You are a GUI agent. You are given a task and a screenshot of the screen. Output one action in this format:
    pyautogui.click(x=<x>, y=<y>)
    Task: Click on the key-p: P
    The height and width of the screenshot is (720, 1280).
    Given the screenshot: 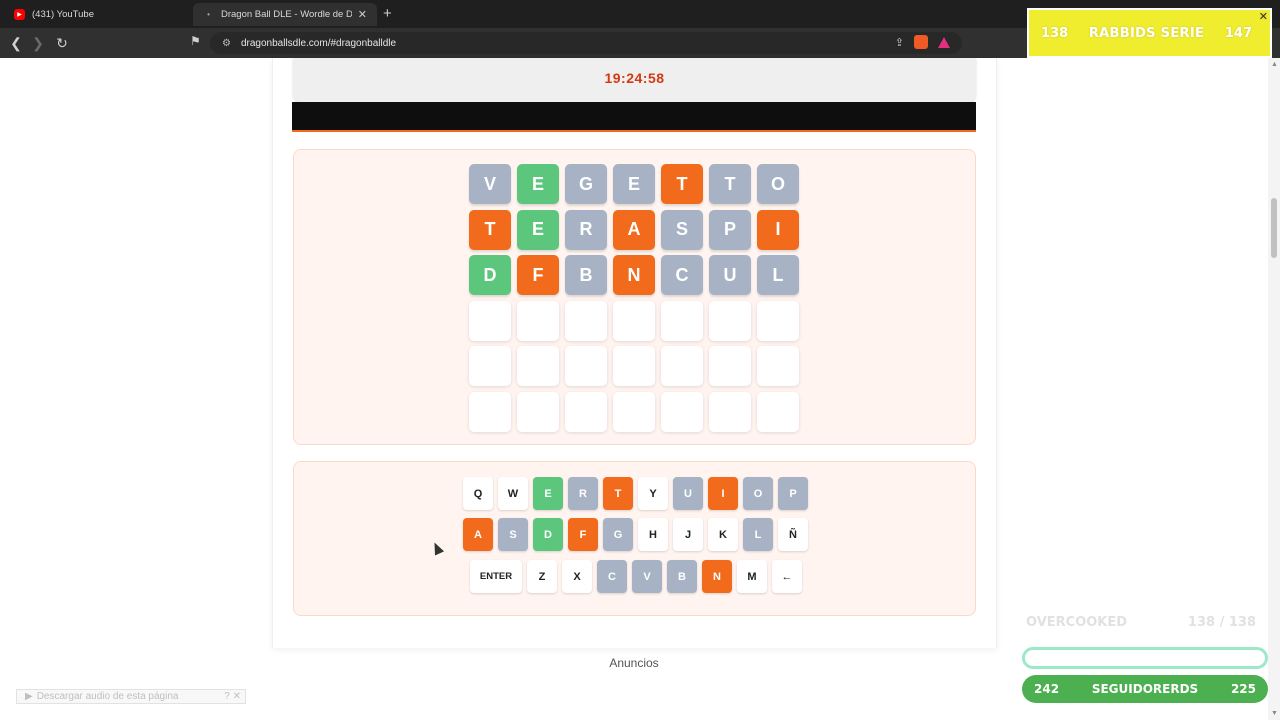 What is the action you would take?
    pyautogui.click(x=793, y=493)
    